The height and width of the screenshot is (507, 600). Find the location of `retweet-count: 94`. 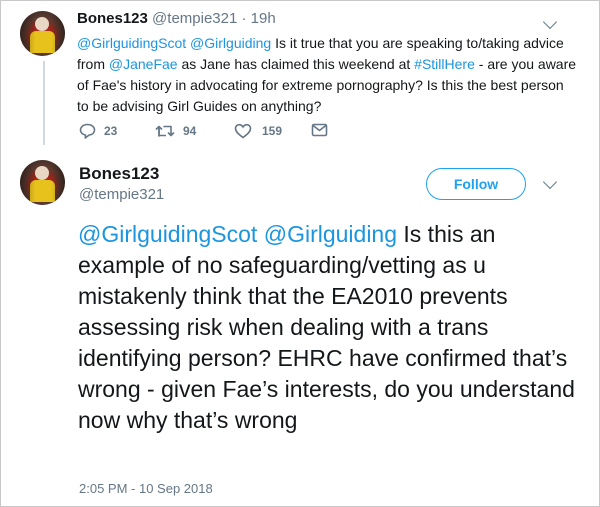

retweet-count: 94 is located at coordinates (190, 131).